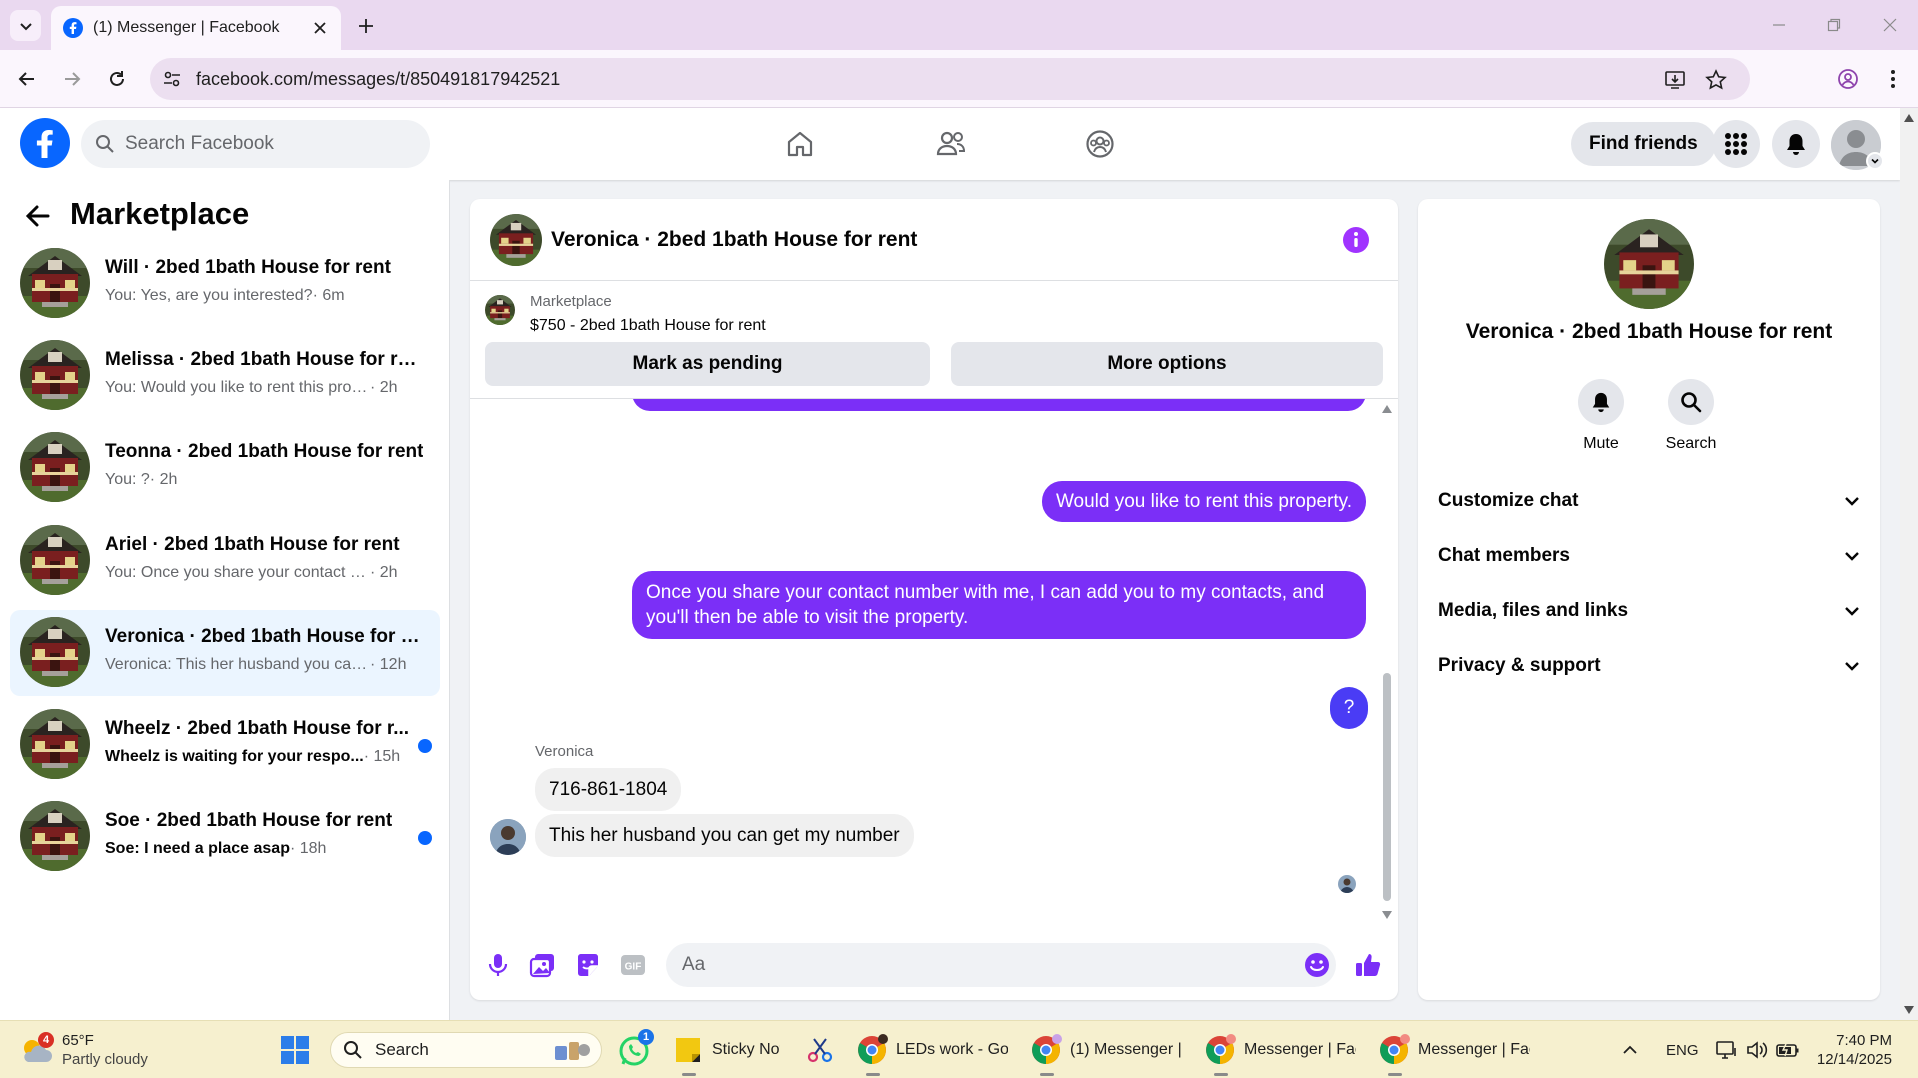 This screenshot has height=1078, width=1918. Describe the element at coordinates (1110, 1049) in the screenshot. I see `taskbar-chrome-messenger-1: (1) Messenger | F` at that location.